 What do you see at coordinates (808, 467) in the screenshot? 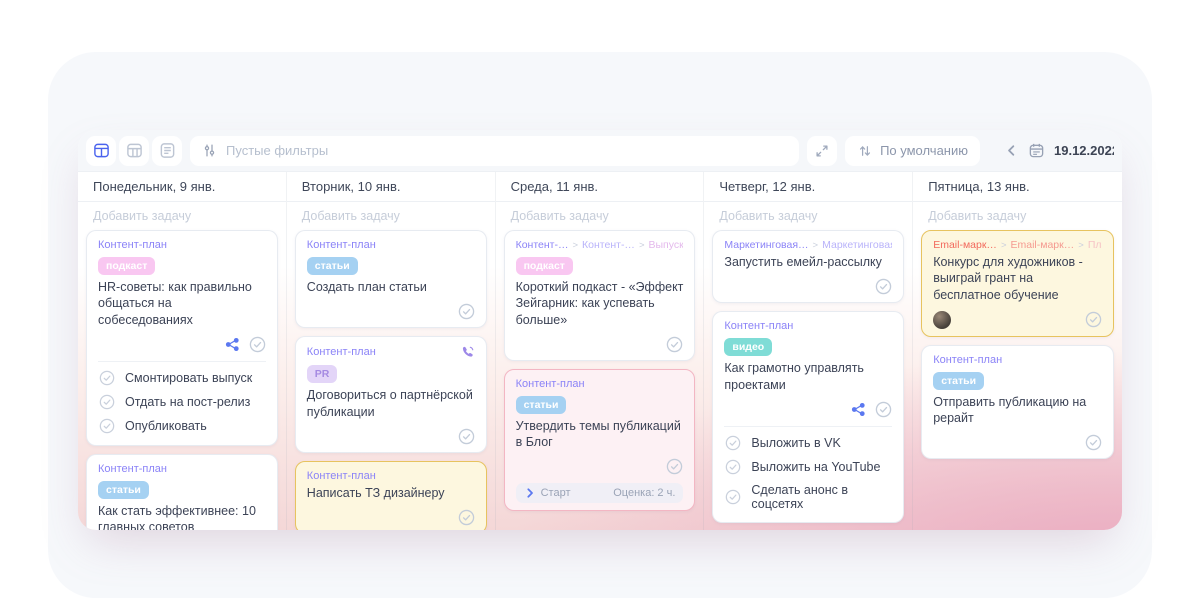
I see `subtask-row: Выложить на YouTube` at bounding box center [808, 467].